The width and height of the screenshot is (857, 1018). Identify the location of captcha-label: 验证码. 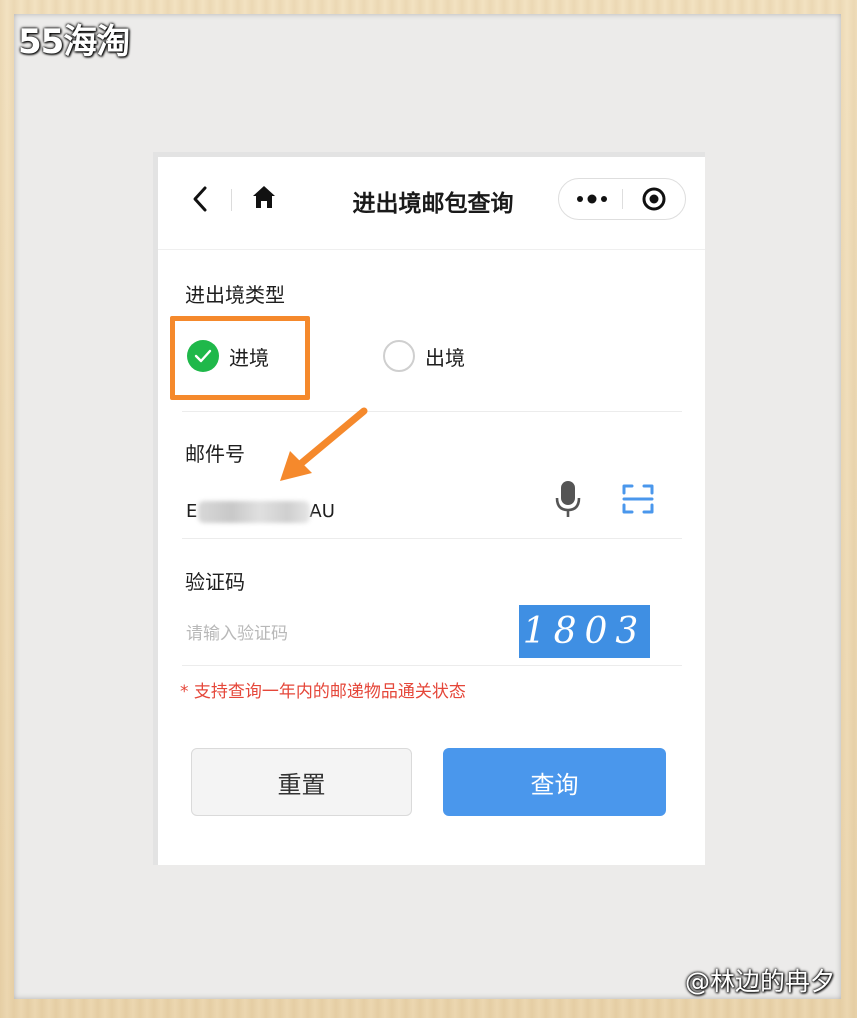
(215, 582).